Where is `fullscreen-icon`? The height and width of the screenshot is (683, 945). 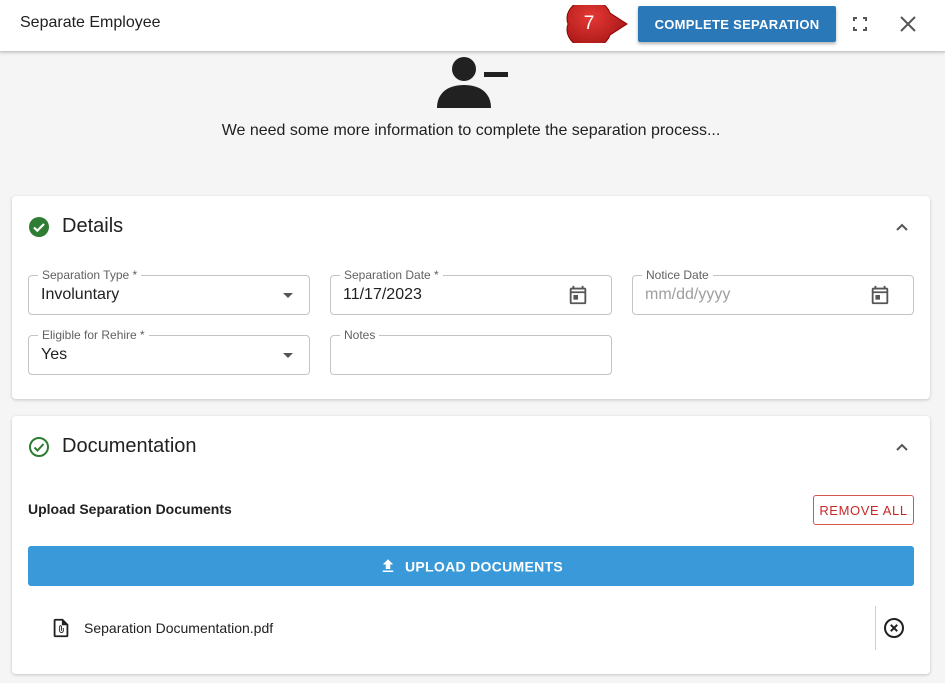
fullscreen-icon is located at coordinates (860, 24).